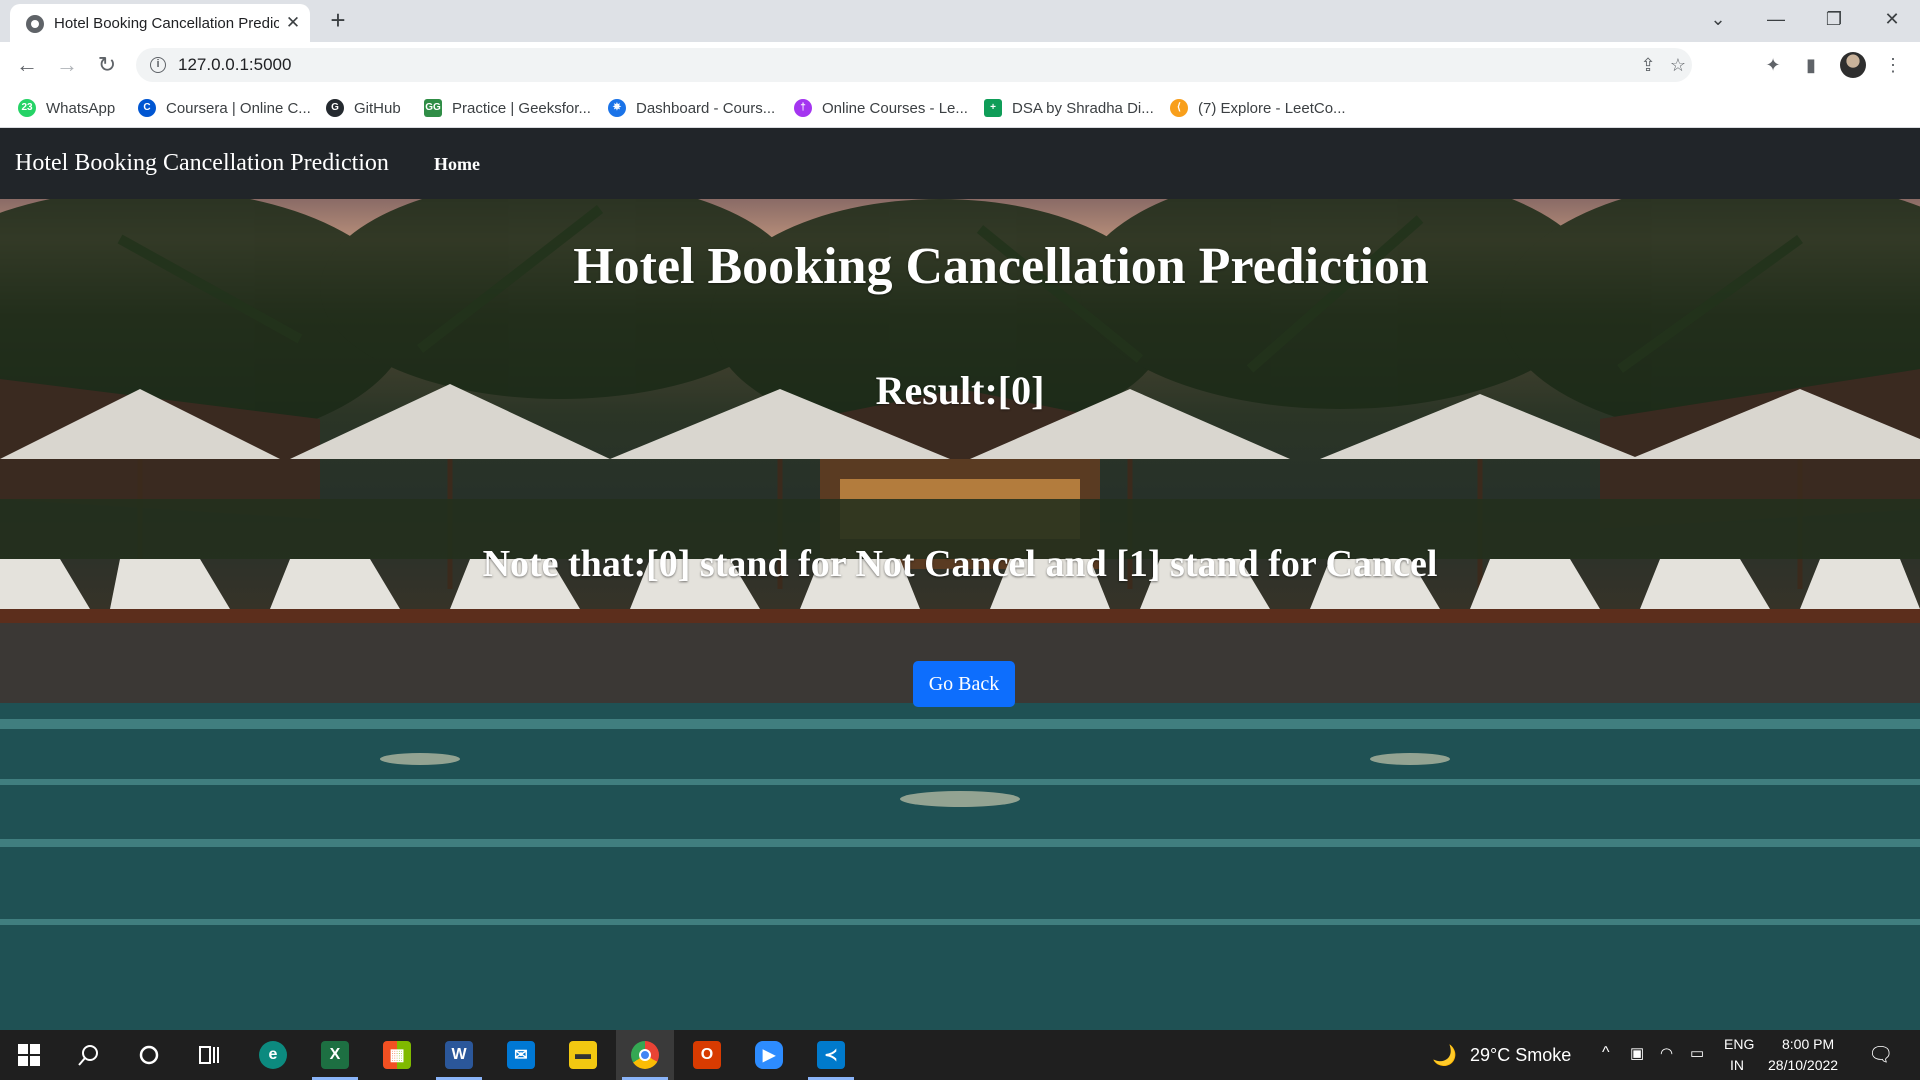 Image resolution: width=1920 pixels, height=1080 pixels. I want to click on clock-date: 28/10/2022, so click(1803, 1065).